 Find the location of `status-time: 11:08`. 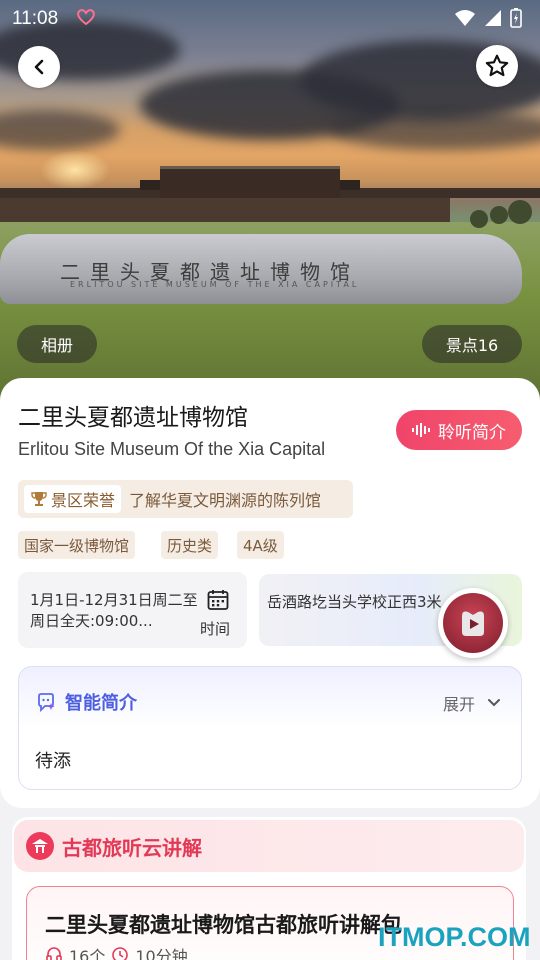

status-time: 11:08 is located at coordinates (35, 18).